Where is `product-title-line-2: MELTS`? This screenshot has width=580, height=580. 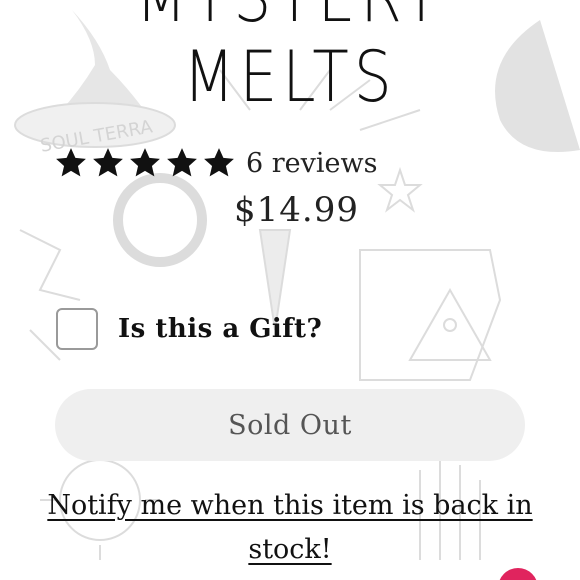 product-title-line-2: MELTS is located at coordinates (290, 77).